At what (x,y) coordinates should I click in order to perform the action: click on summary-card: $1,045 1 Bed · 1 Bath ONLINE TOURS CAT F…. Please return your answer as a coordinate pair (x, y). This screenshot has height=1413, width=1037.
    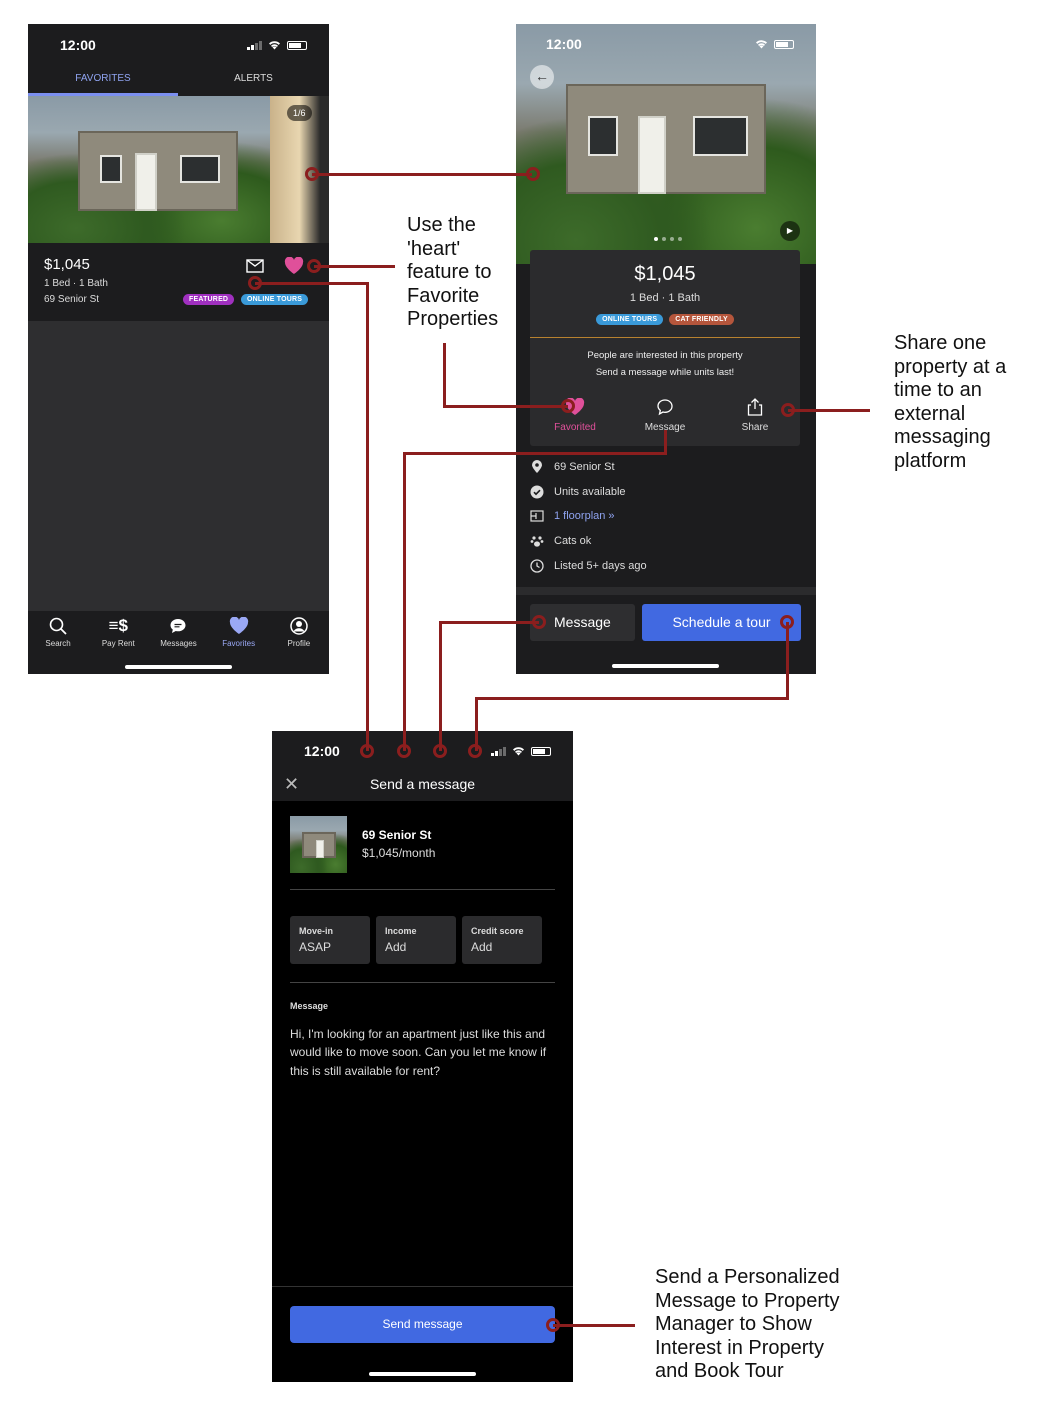
    Looking at the image, I should click on (665, 348).